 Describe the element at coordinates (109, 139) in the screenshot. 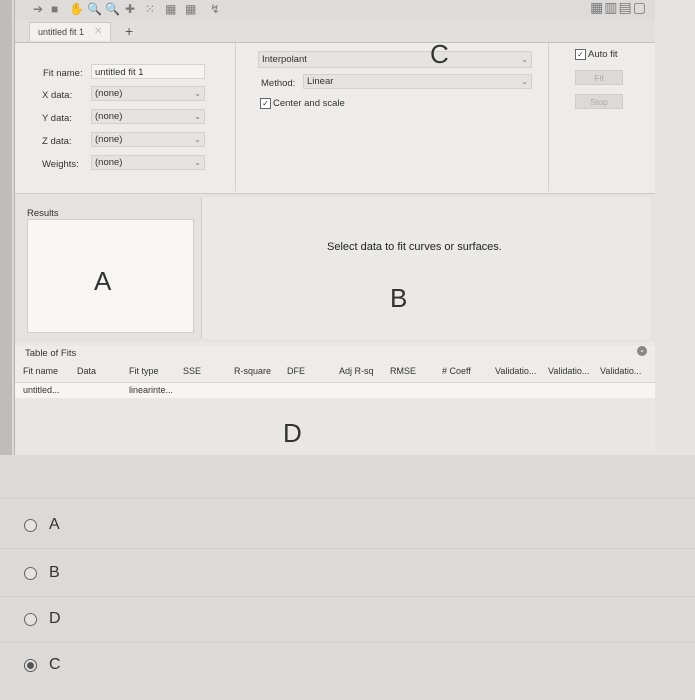

I see `z-data-value: (none)` at that location.